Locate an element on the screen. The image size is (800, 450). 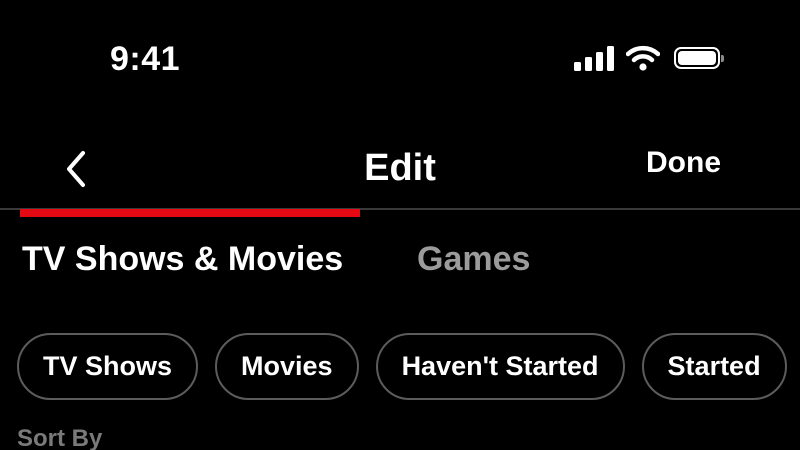
filter-chip-tv-shows: TV Shows is located at coordinates (108, 366).